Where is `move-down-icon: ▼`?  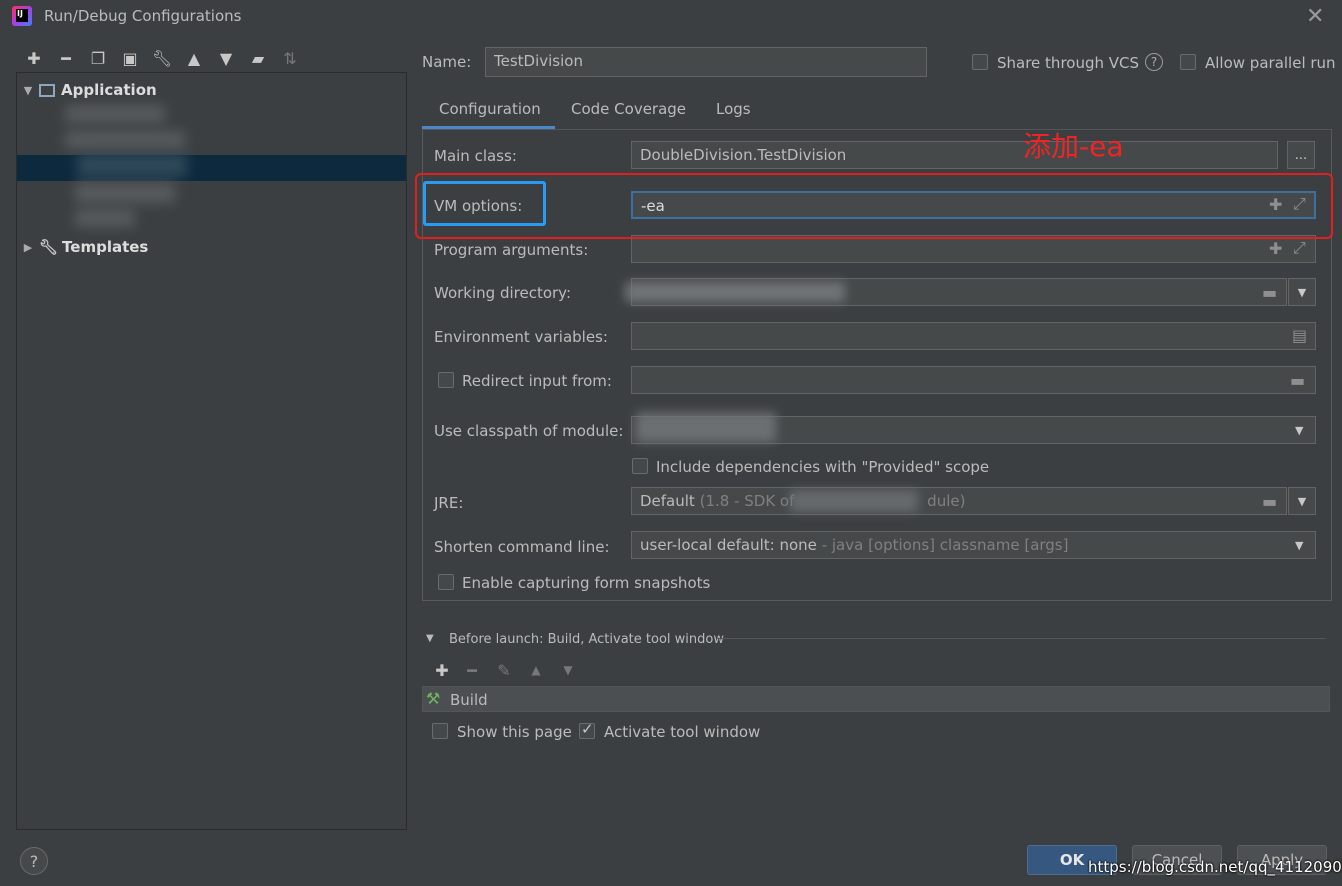 move-down-icon: ▼ is located at coordinates (568, 670).